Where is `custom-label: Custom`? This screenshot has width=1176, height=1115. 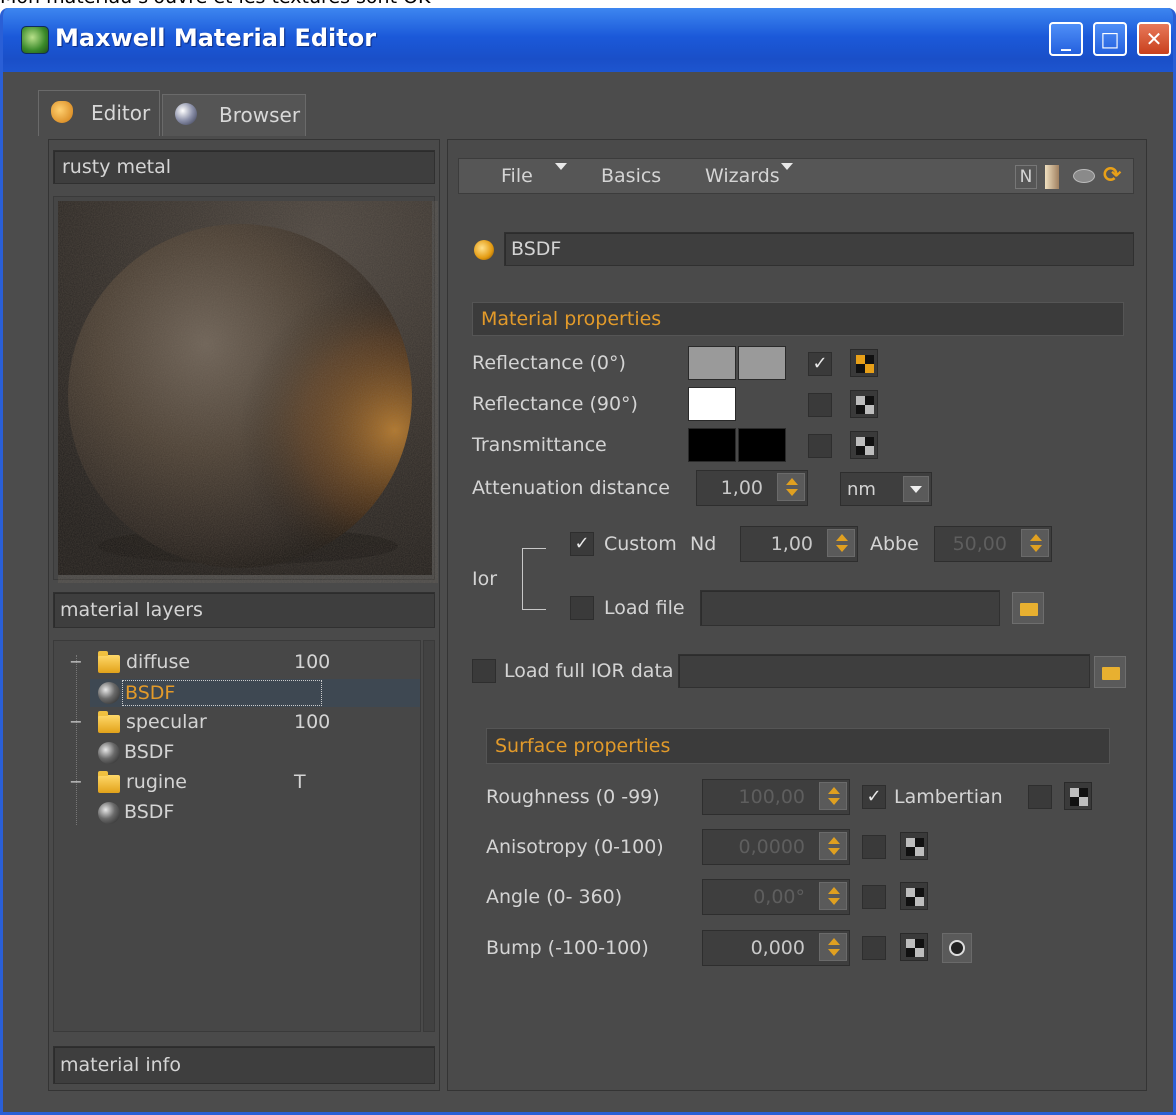
custom-label: Custom is located at coordinates (640, 544).